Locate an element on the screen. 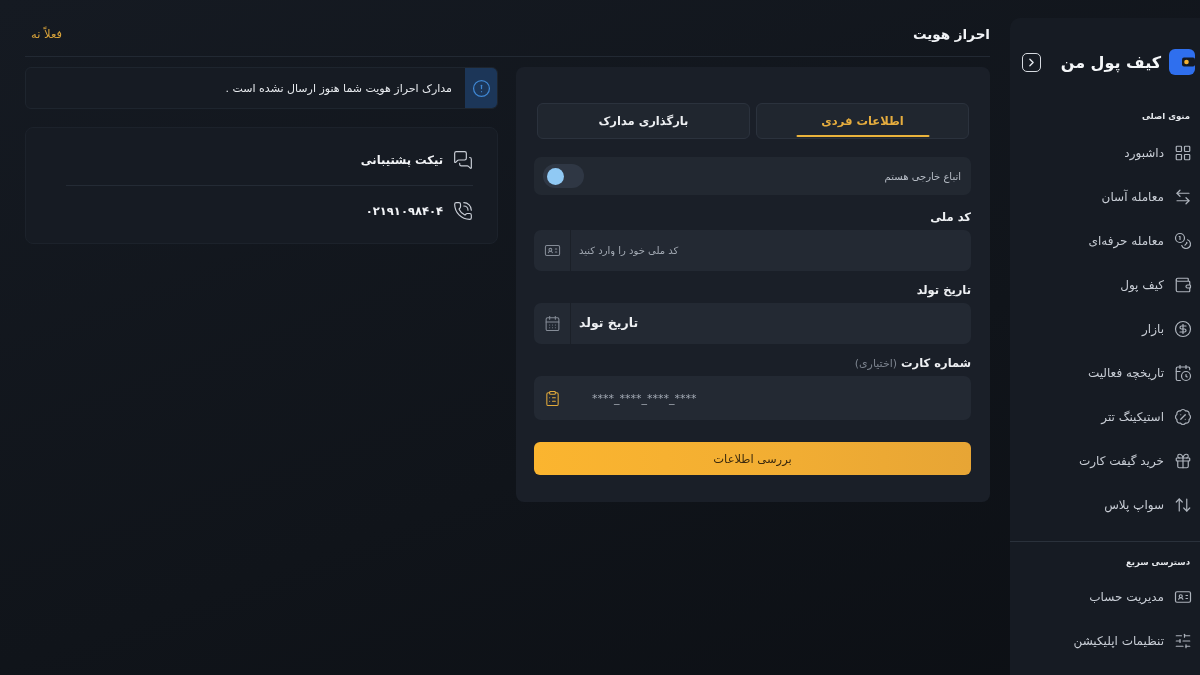  sidebar-item: تاریخچه فعالیت is located at coordinates (1109, 373).